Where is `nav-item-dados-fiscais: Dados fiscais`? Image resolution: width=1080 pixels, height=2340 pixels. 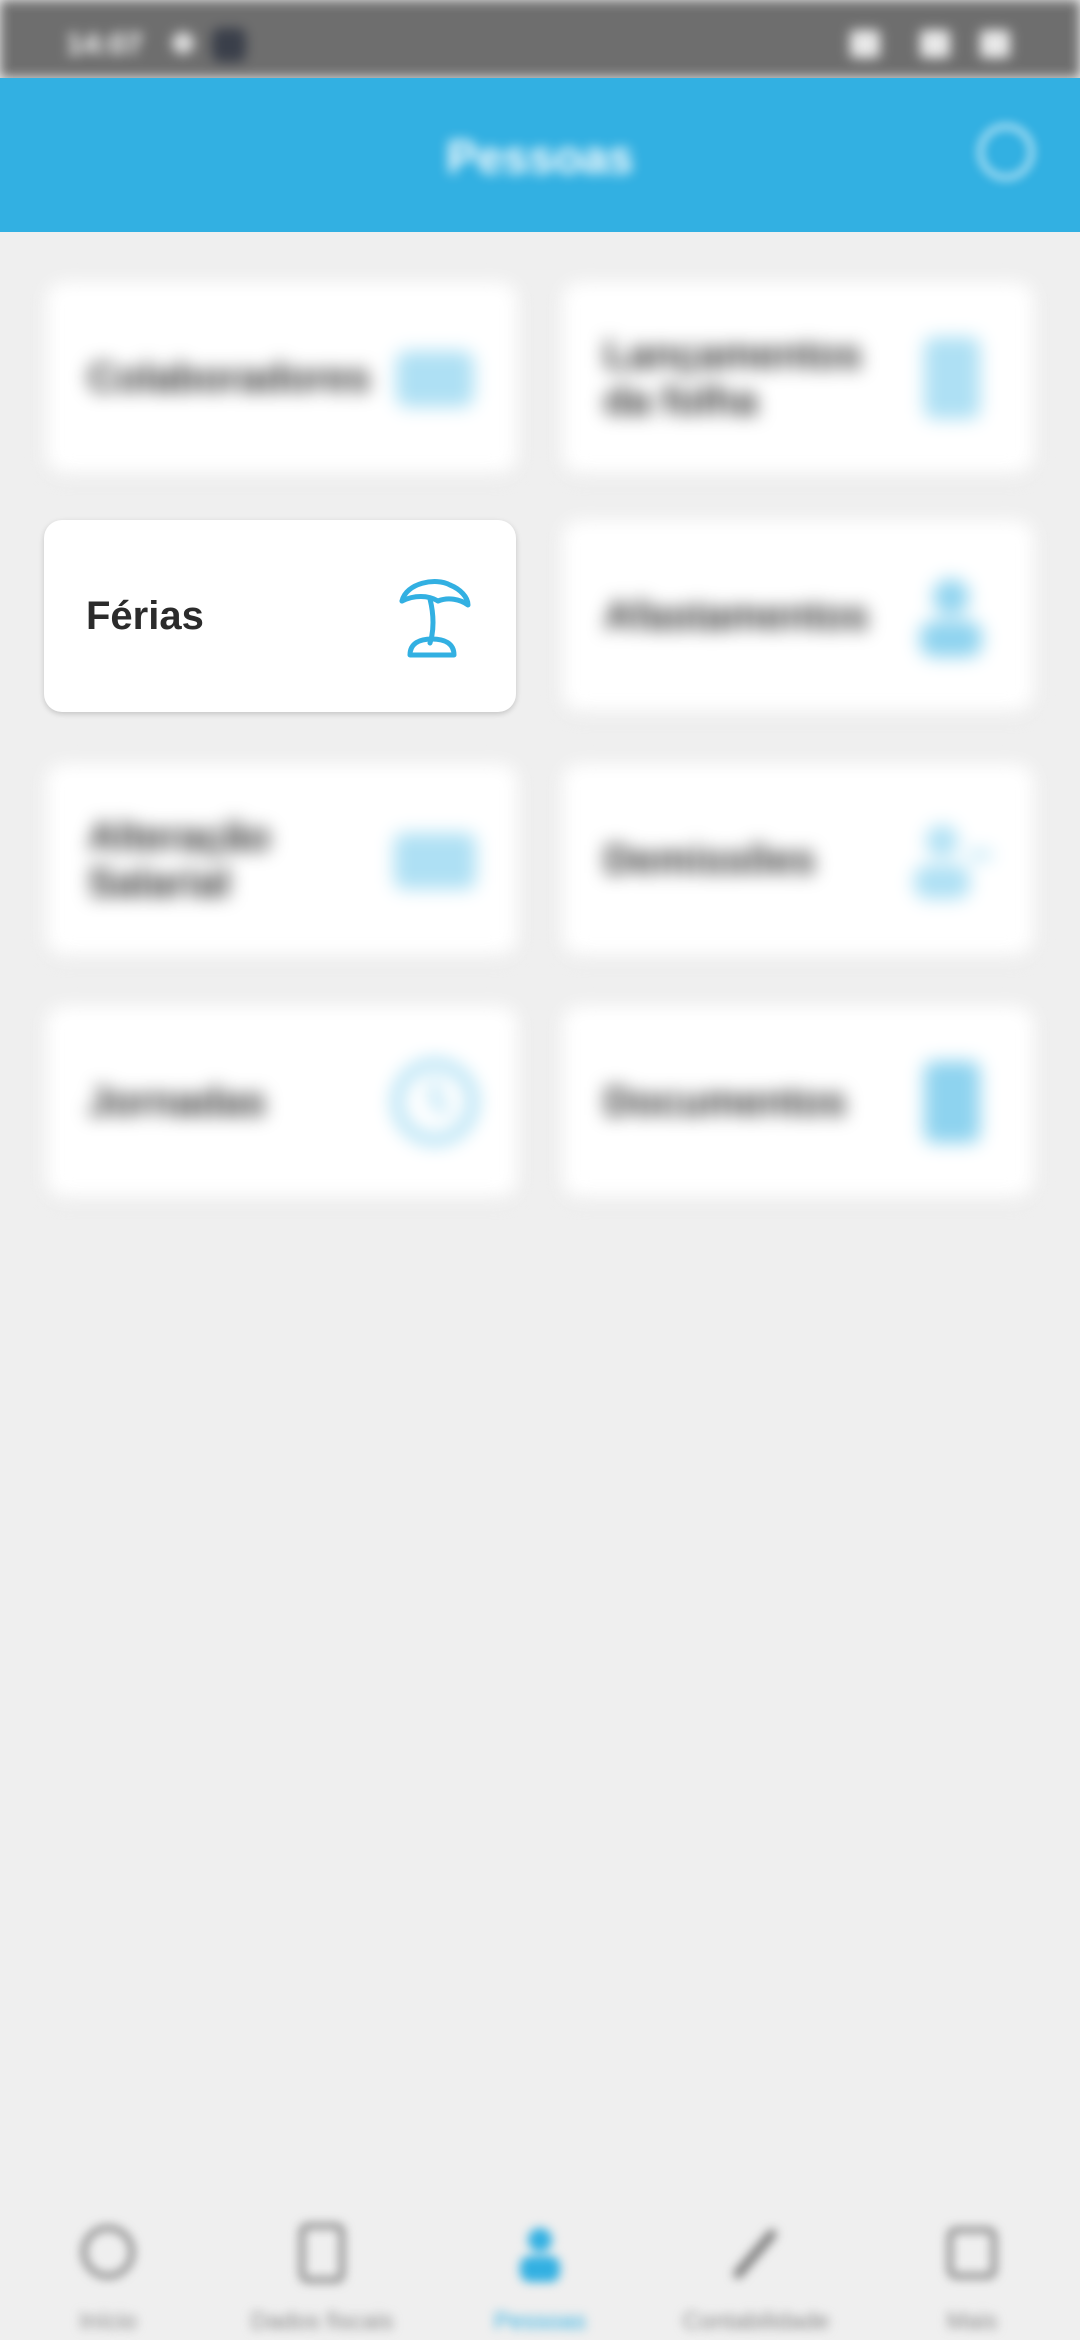 nav-item-dados-fiscais: Dados fiscais is located at coordinates (322, 2278).